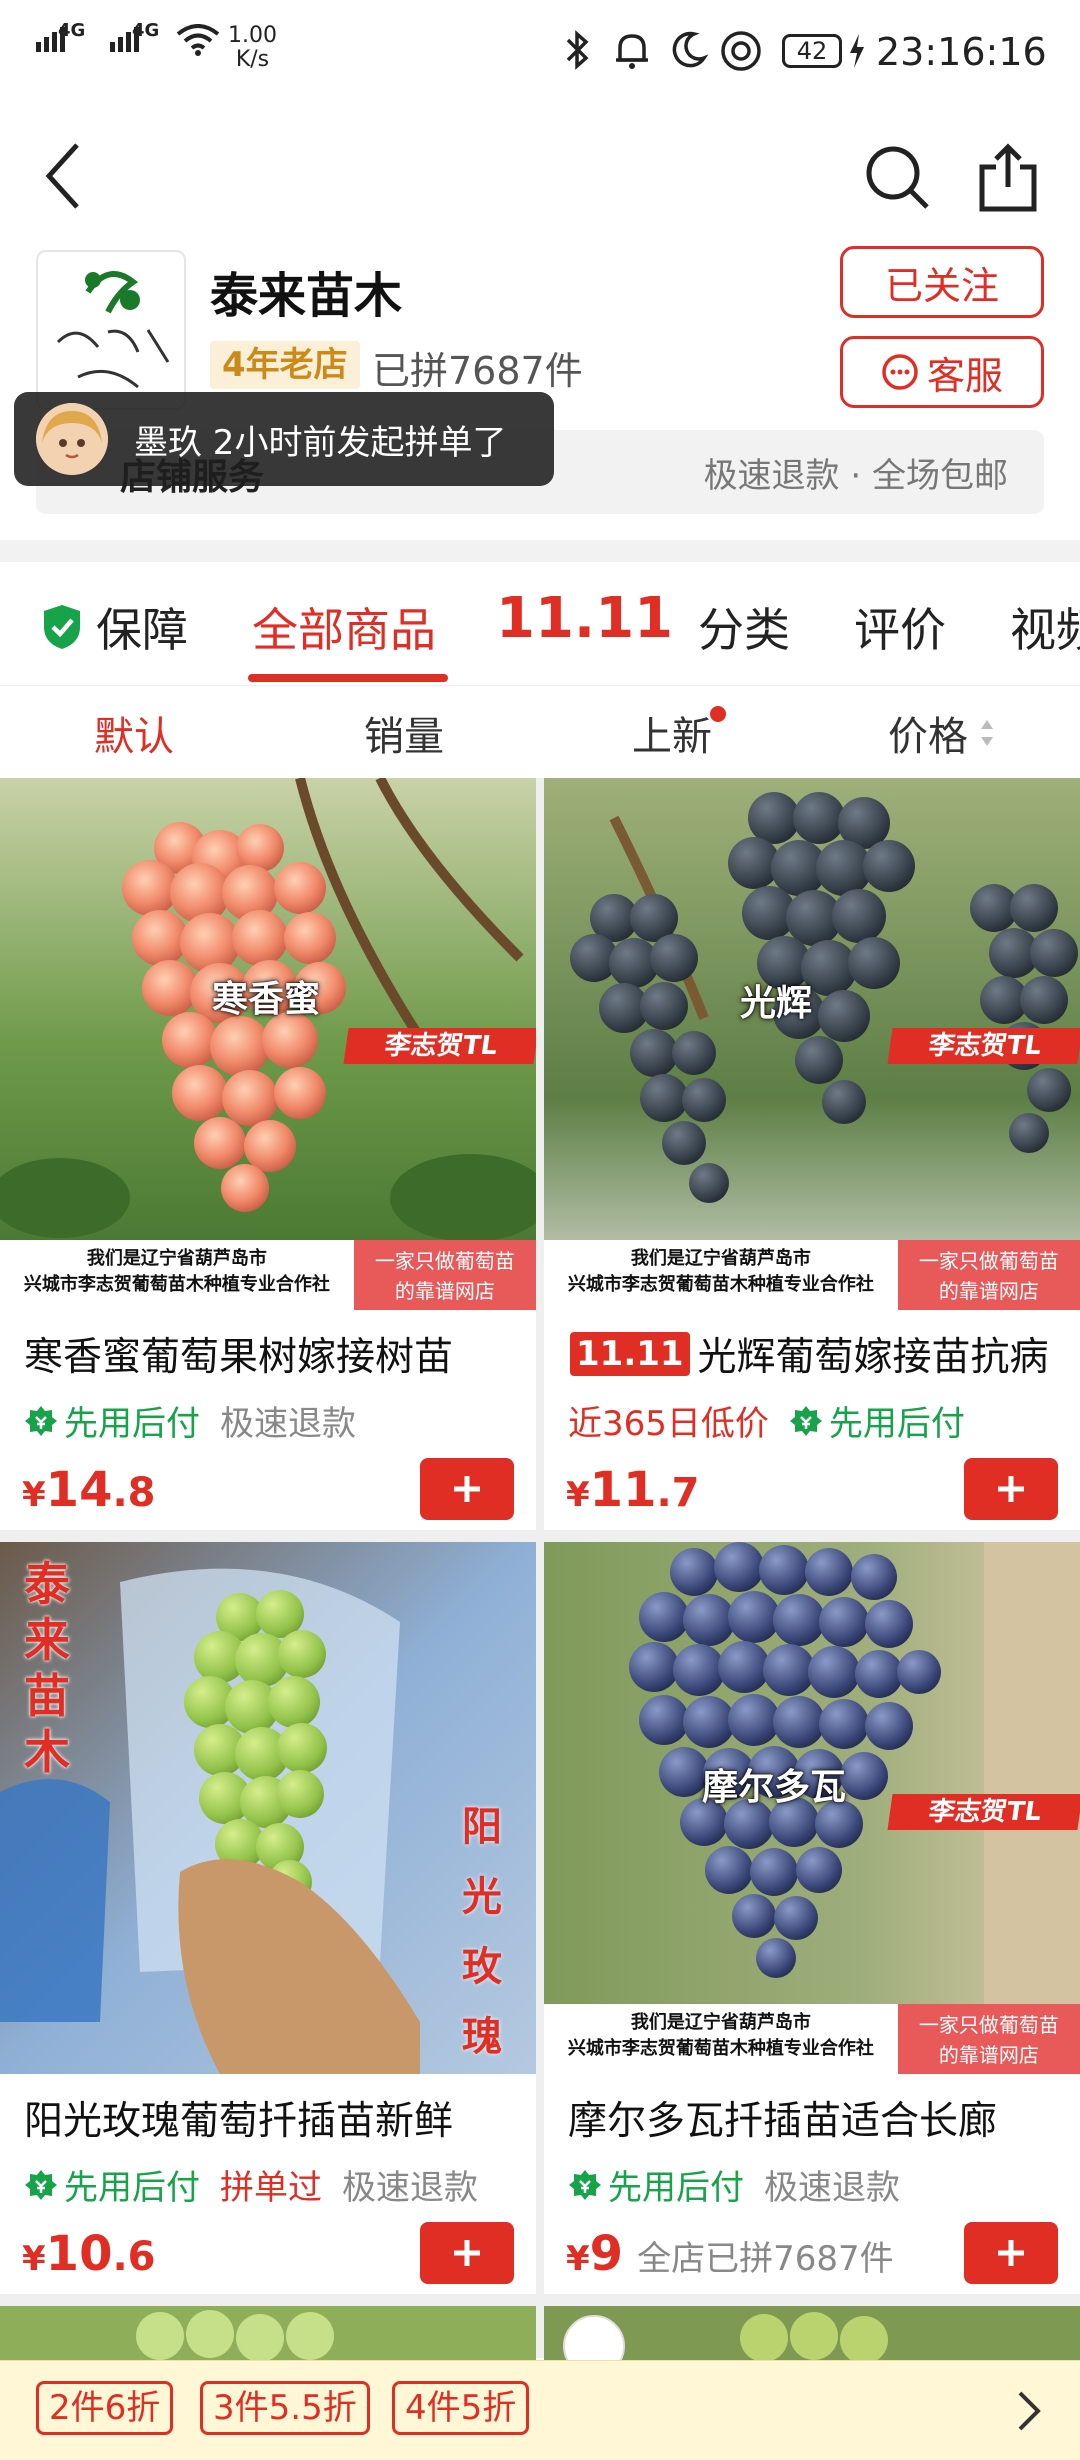  What do you see at coordinates (271, 2188) in the screenshot?
I see `tag-group-bought: 拼单过` at bounding box center [271, 2188].